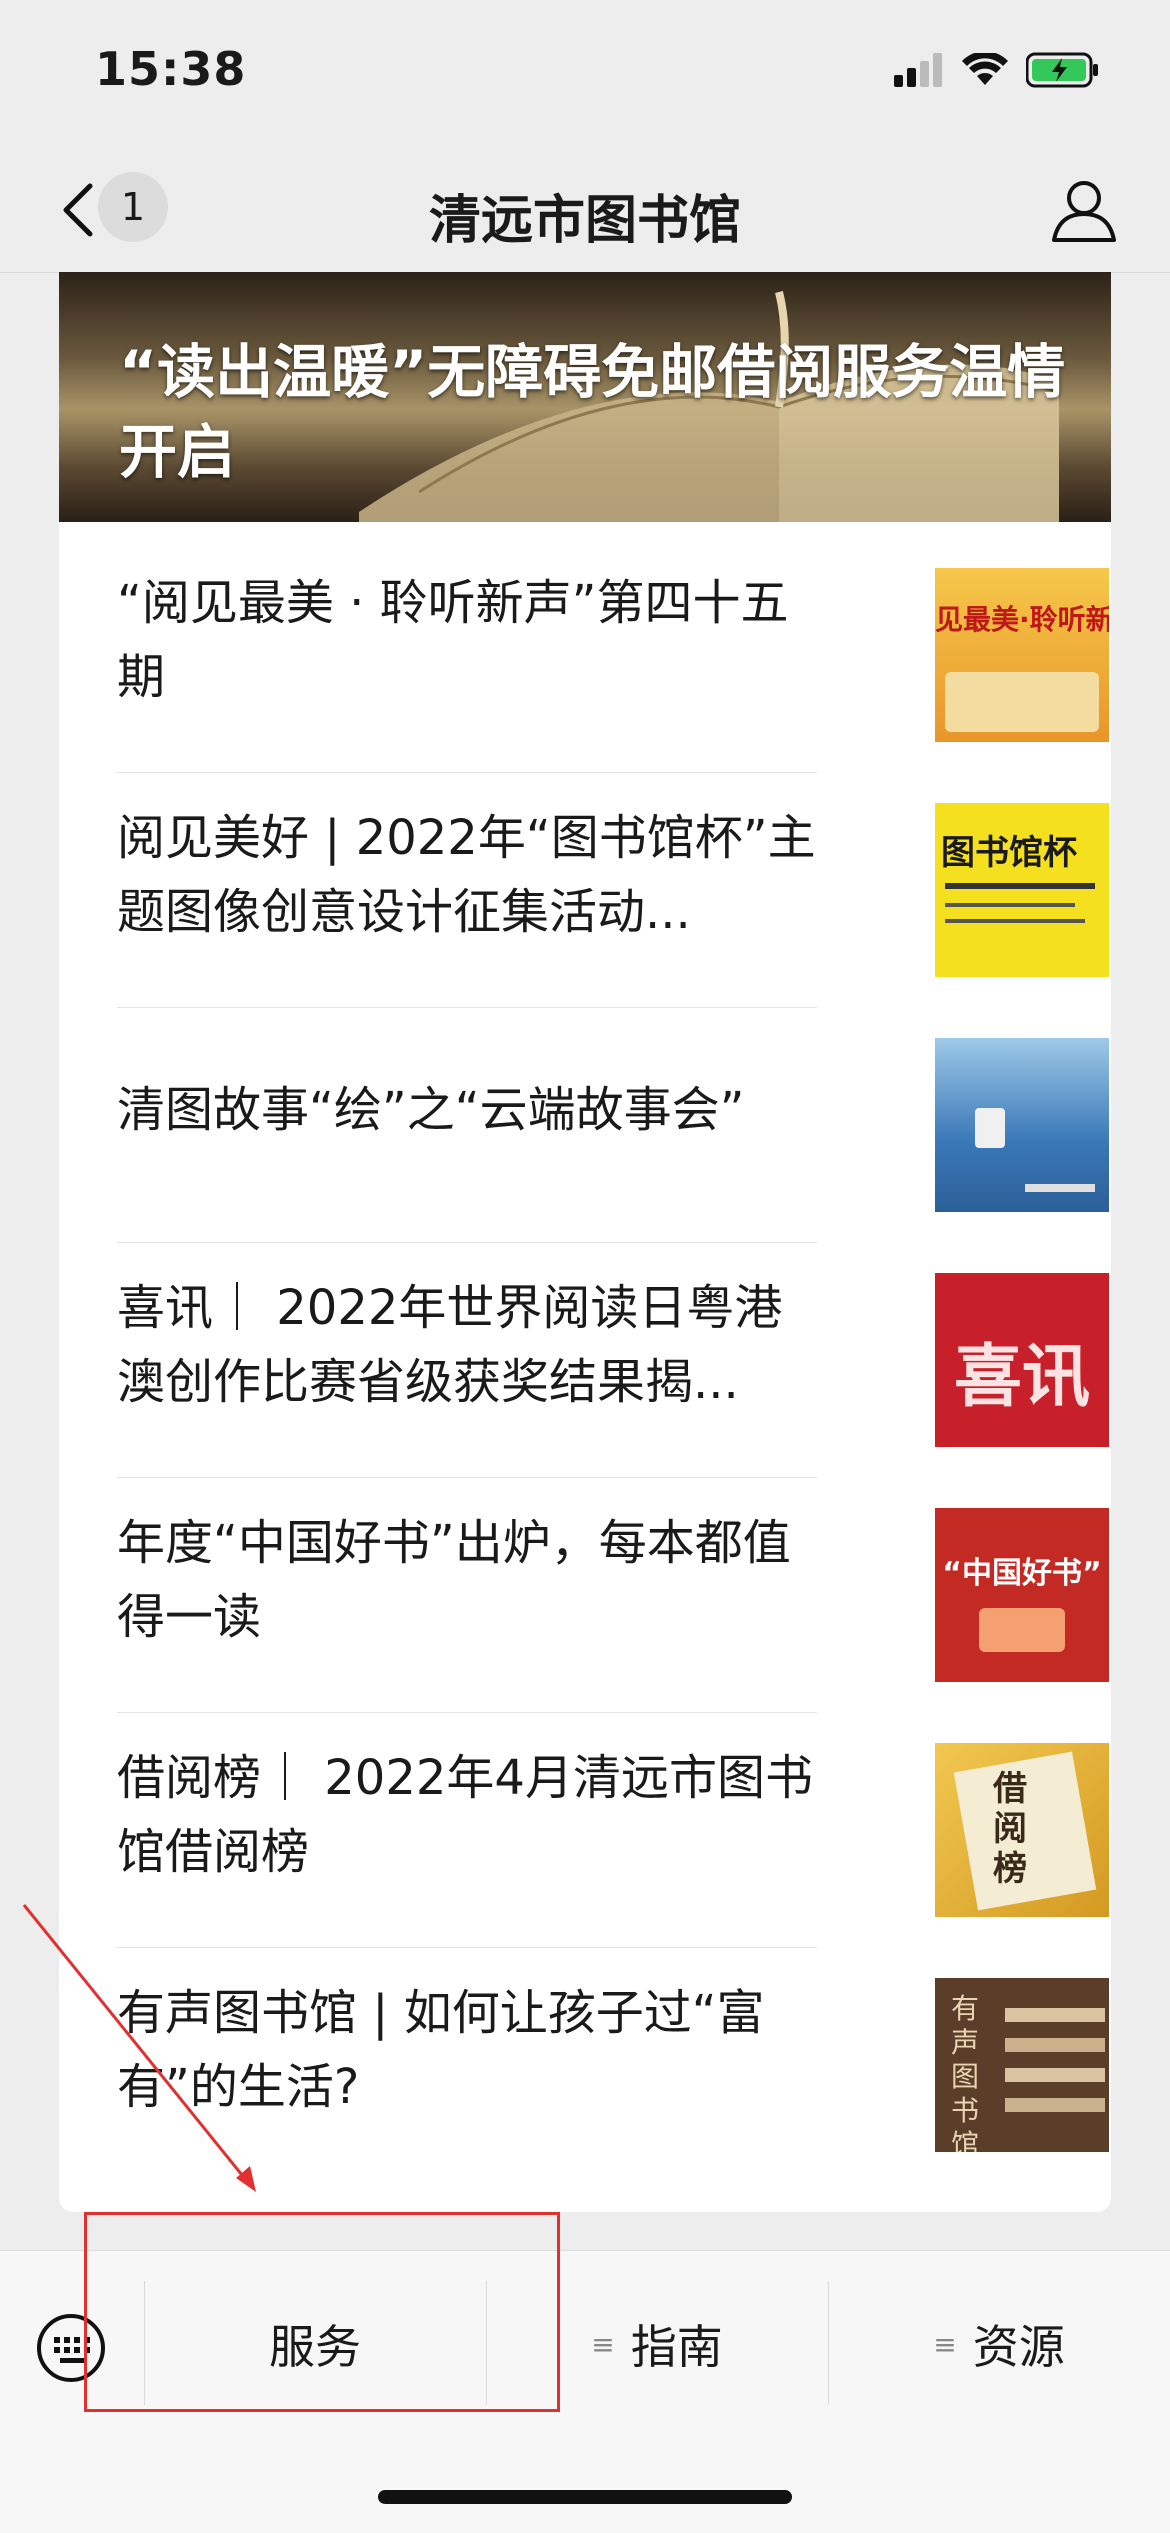 The height and width of the screenshot is (2533, 1170). I want to click on article-thumbnail: 见最美·聆听新, so click(1022, 655).